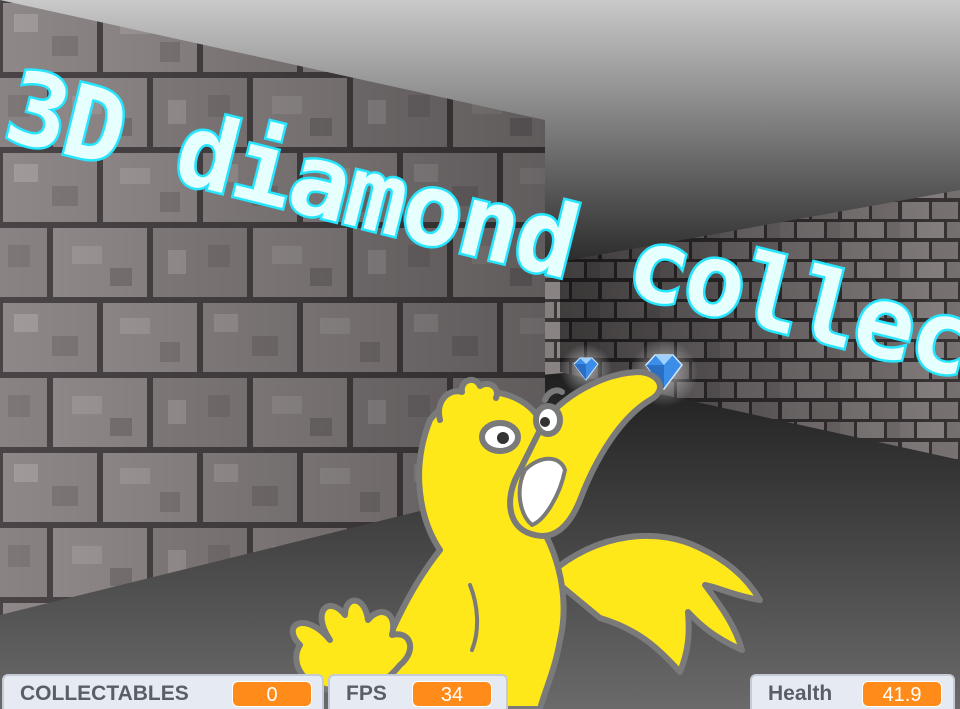 The image size is (960, 709). I want to click on fps-label: FPS, so click(366, 693).